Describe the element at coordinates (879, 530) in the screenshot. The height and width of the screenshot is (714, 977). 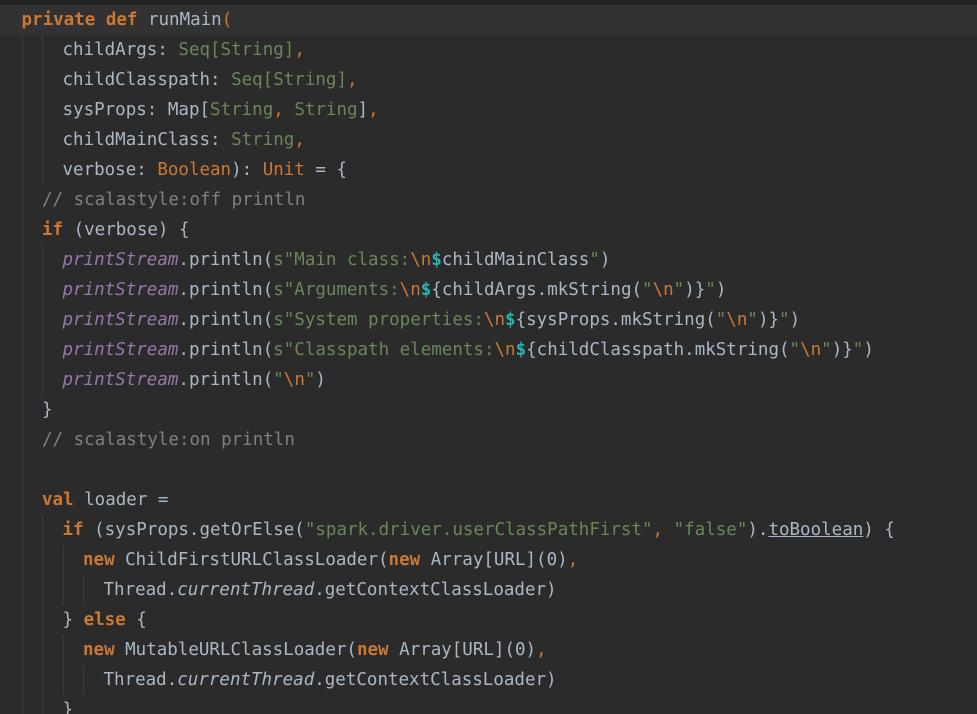
I see `code-token: ) {` at that location.